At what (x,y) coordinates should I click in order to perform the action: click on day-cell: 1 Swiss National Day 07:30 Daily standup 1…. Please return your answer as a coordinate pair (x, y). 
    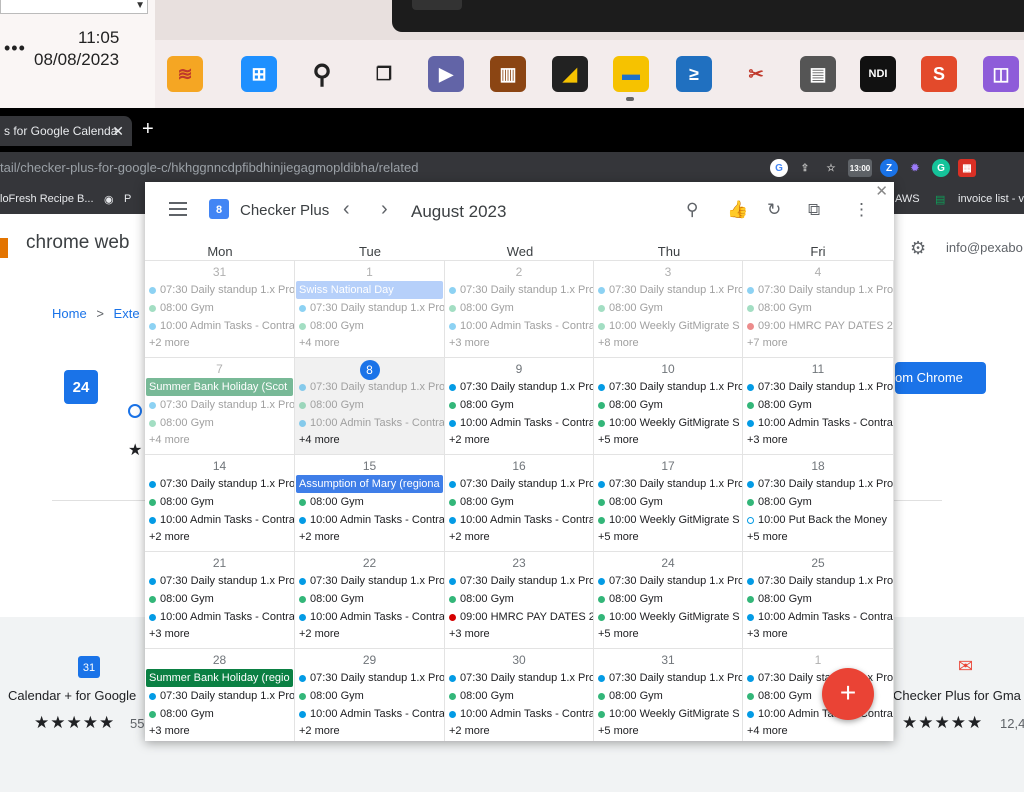
    Looking at the image, I should click on (370, 308).